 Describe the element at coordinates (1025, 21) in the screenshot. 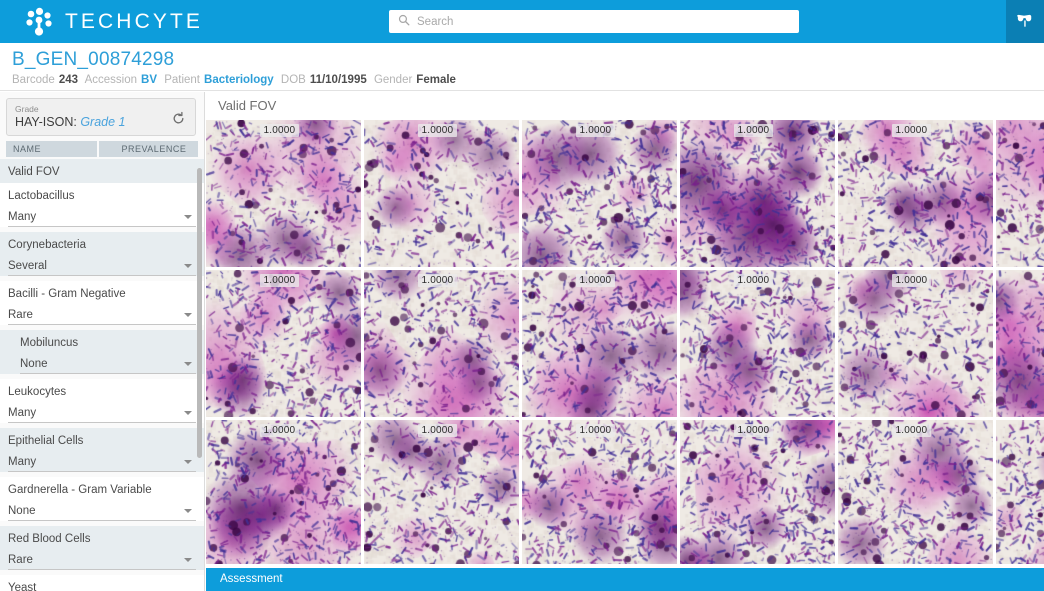

I see `account-button` at that location.